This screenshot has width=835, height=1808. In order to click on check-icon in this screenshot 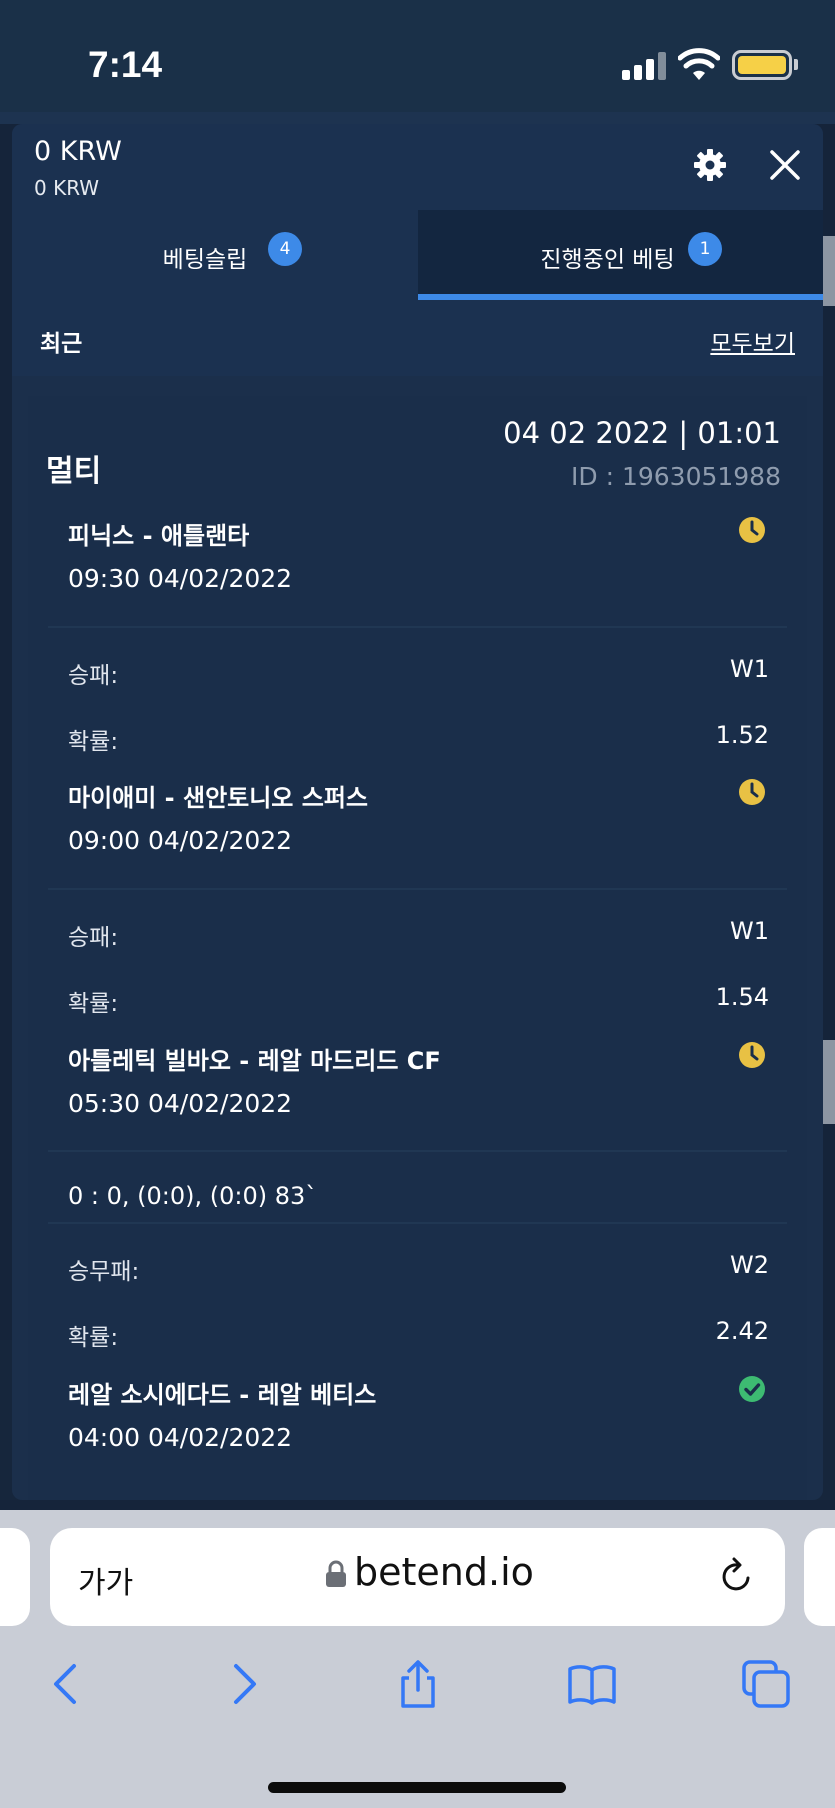, I will do `click(752, 1389)`.